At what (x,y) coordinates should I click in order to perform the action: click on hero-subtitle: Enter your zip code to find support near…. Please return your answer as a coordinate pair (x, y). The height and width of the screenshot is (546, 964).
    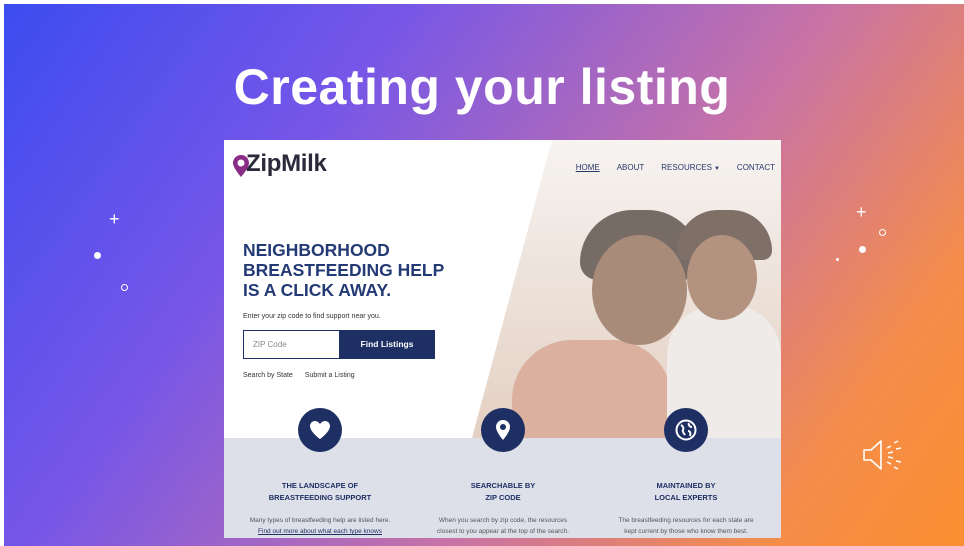
    Looking at the image, I should click on (312, 316).